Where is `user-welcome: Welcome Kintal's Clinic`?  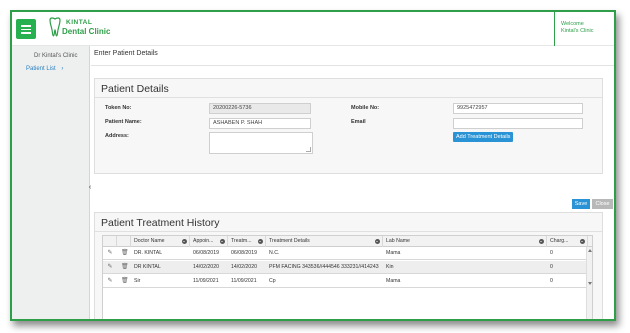 user-welcome: Welcome Kintal's Clinic is located at coordinates (584, 29).